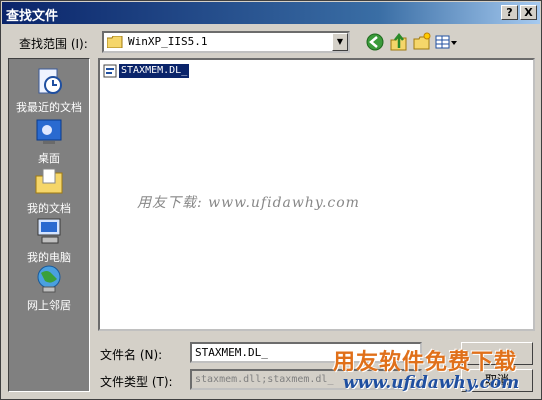  Describe the element at coordinates (49, 131) in the screenshot. I see `desktop-icon` at that location.